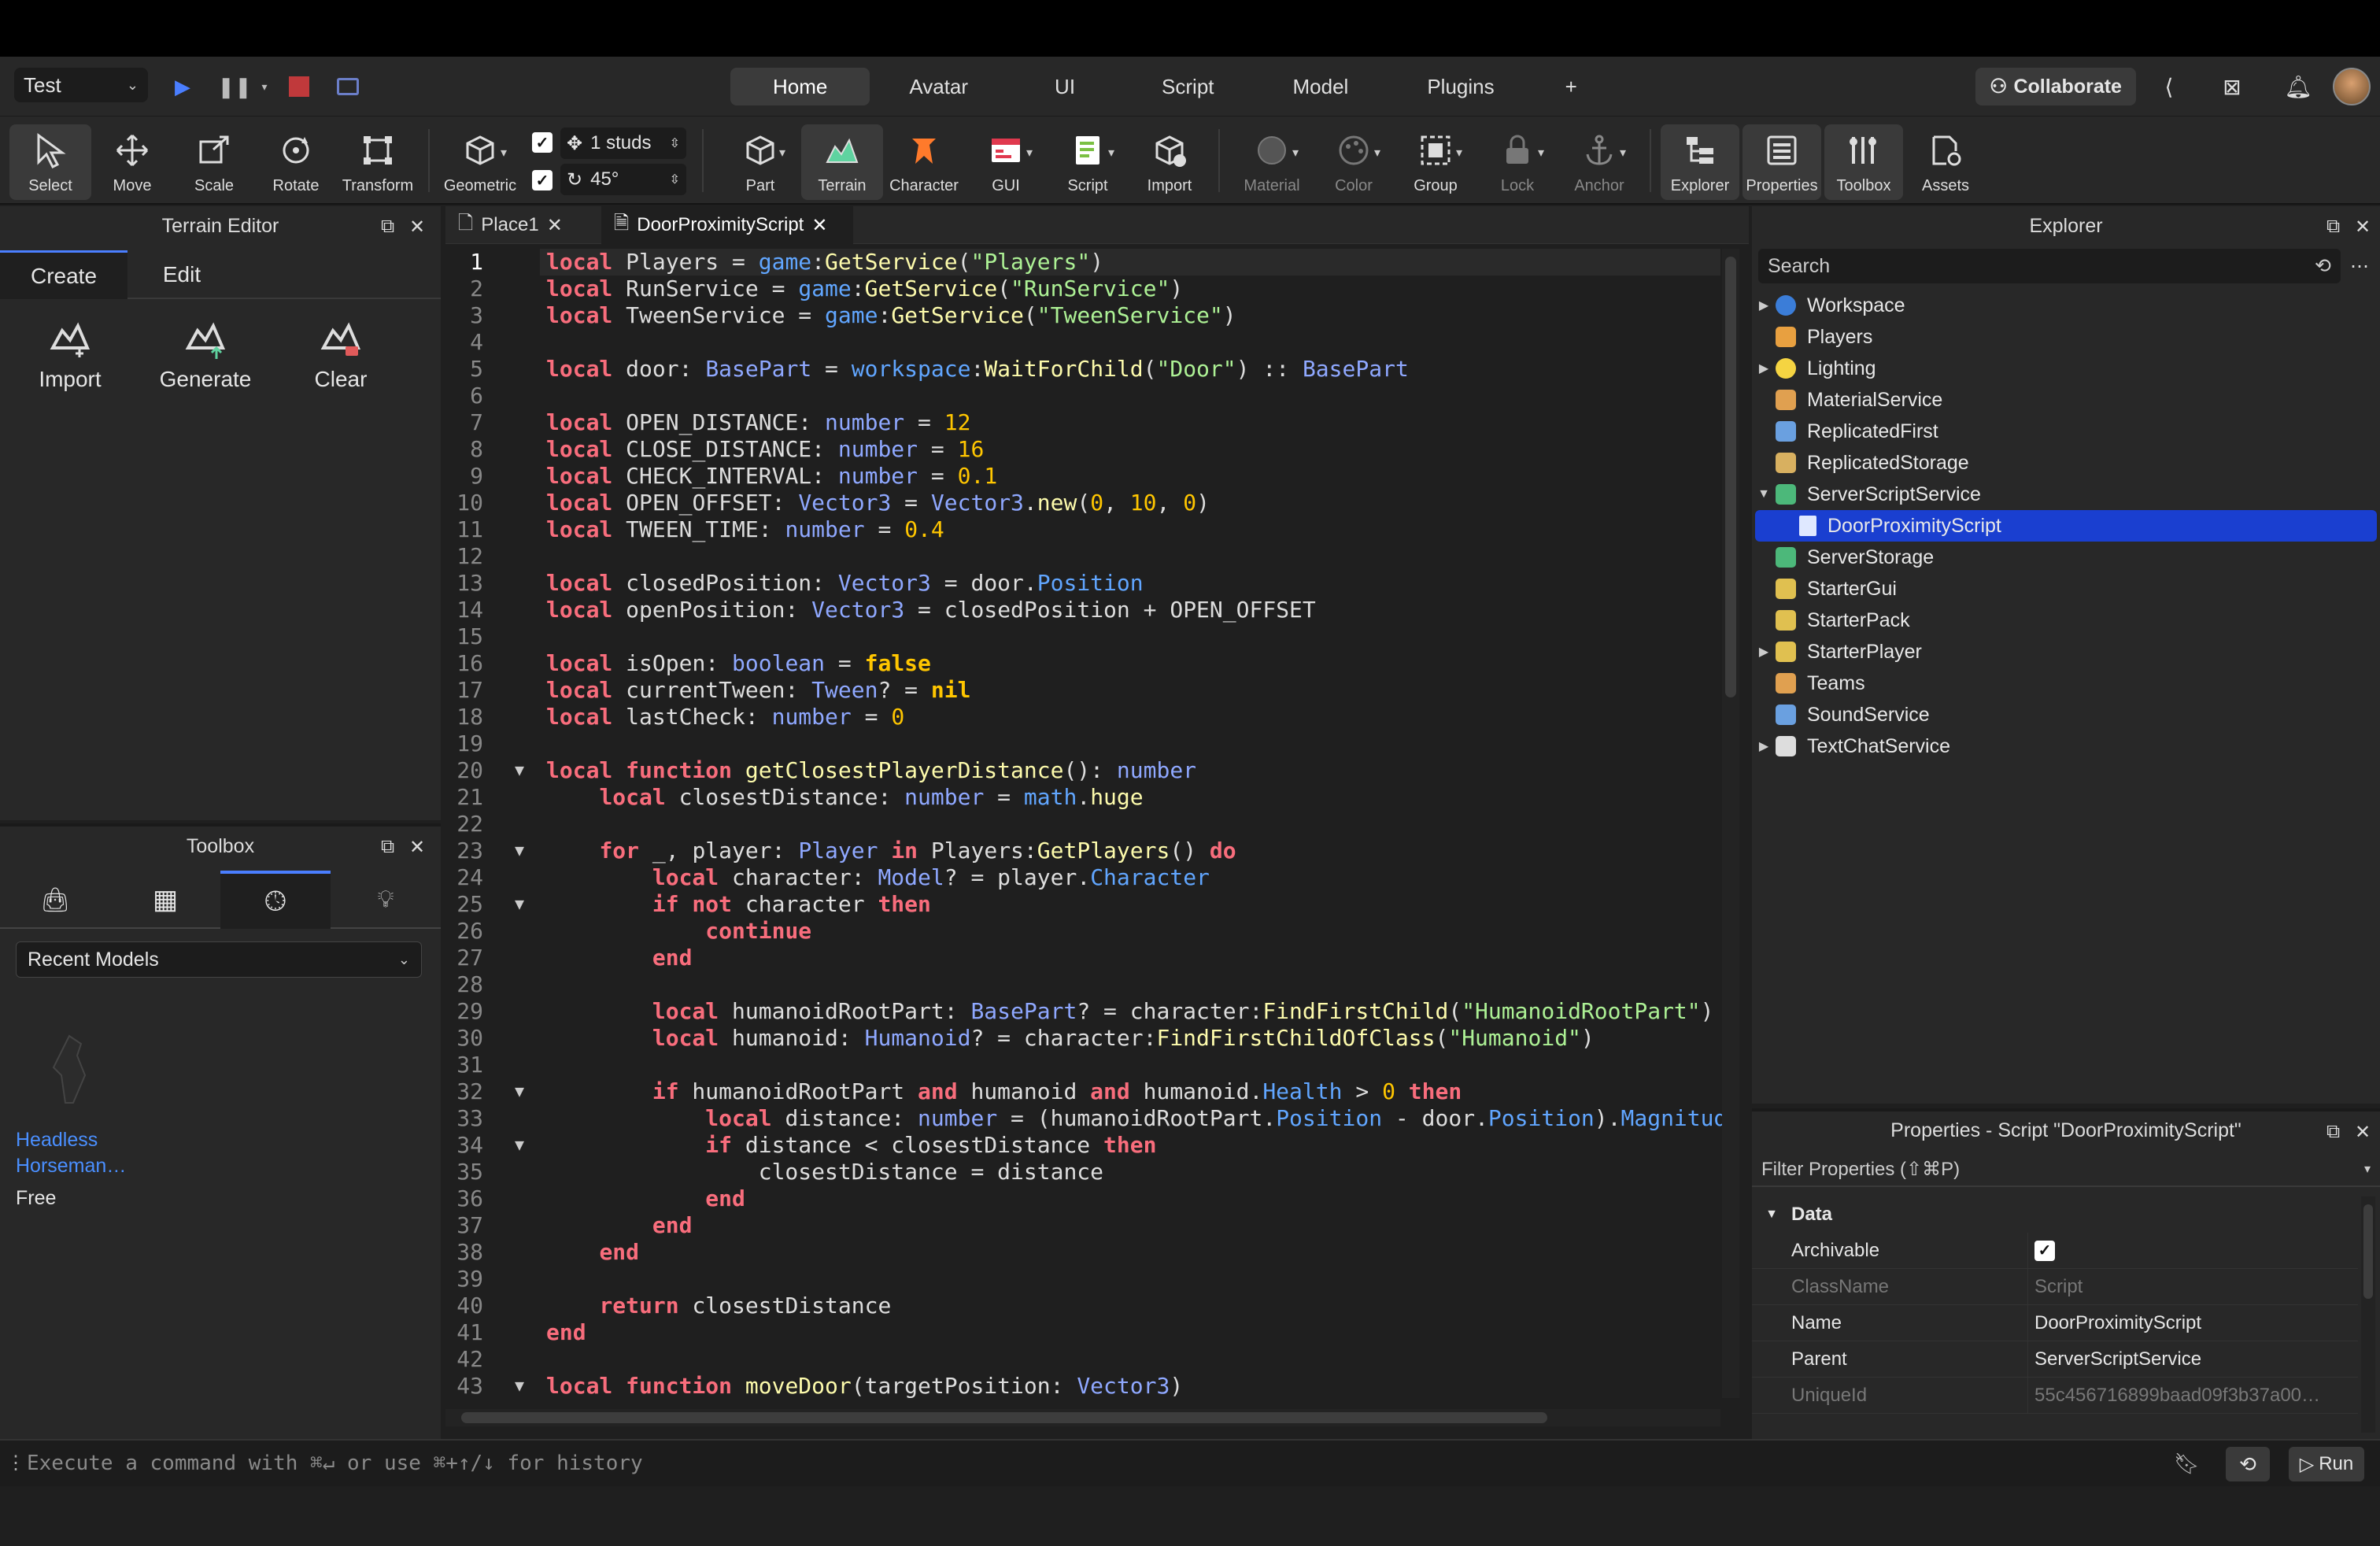  What do you see at coordinates (1460, 86) in the screenshot?
I see `tab-plugins: Plugins` at bounding box center [1460, 86].